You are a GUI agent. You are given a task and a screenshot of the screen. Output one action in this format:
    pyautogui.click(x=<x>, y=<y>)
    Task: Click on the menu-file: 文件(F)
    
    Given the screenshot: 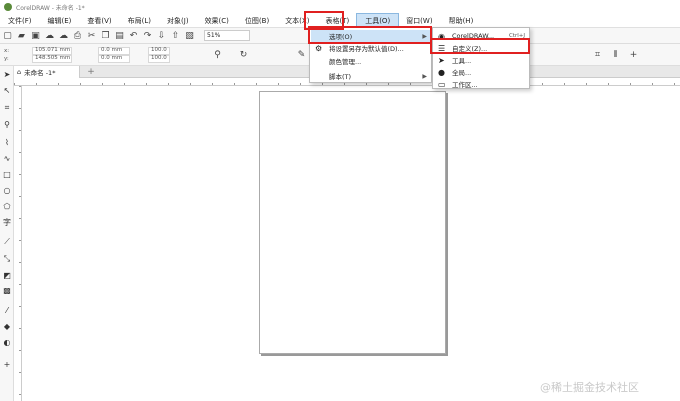 What is the action you would take?
    pyautogui.click(x=20, y=21)
    